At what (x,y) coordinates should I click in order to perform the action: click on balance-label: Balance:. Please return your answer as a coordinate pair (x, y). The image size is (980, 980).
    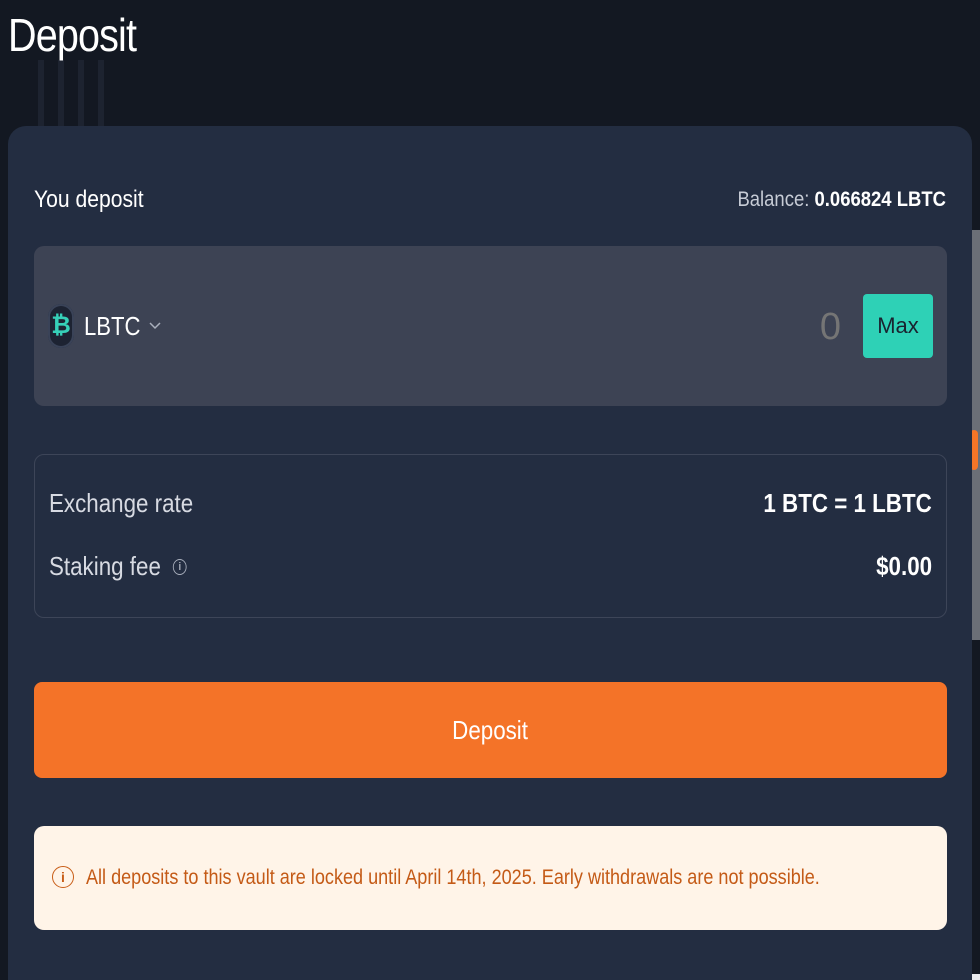
    Looking at the image, I should click on (773, 199).